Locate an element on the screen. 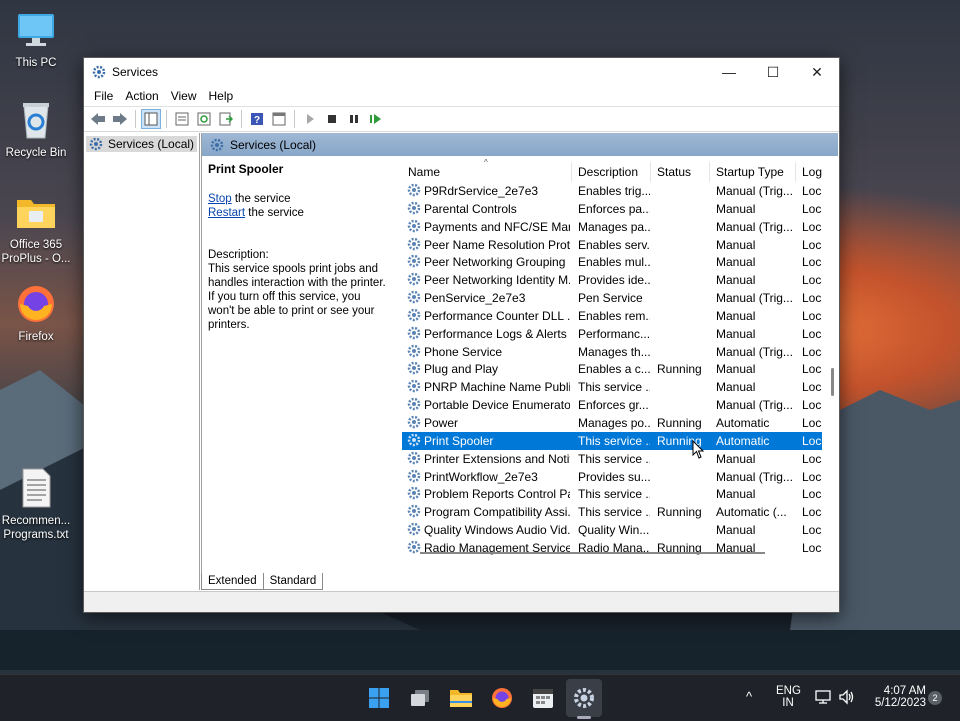  properties-icon is located at coordinates (182, 119).